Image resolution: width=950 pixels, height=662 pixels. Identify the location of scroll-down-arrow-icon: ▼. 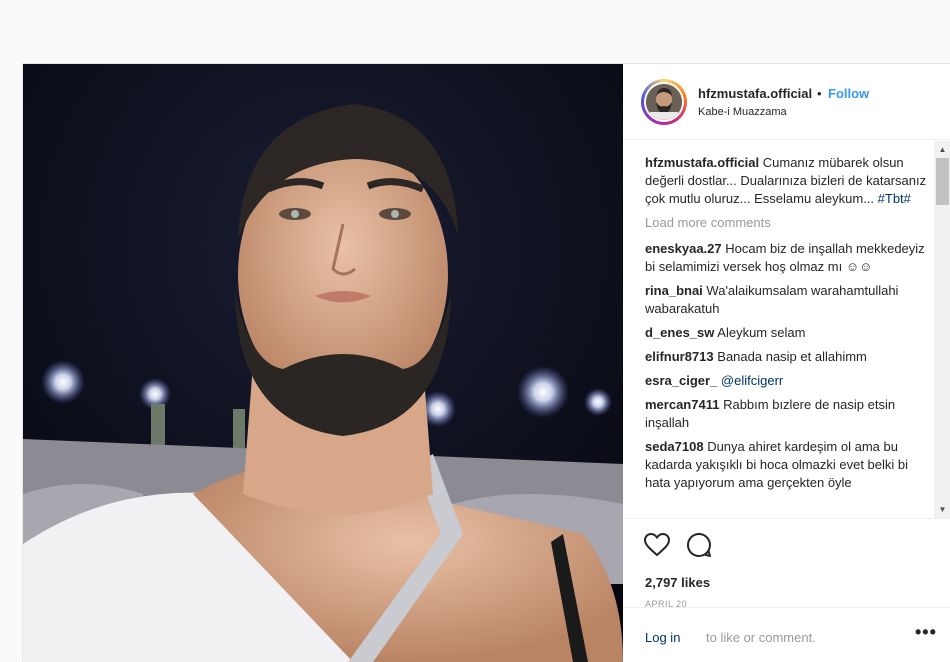
(942, 509).